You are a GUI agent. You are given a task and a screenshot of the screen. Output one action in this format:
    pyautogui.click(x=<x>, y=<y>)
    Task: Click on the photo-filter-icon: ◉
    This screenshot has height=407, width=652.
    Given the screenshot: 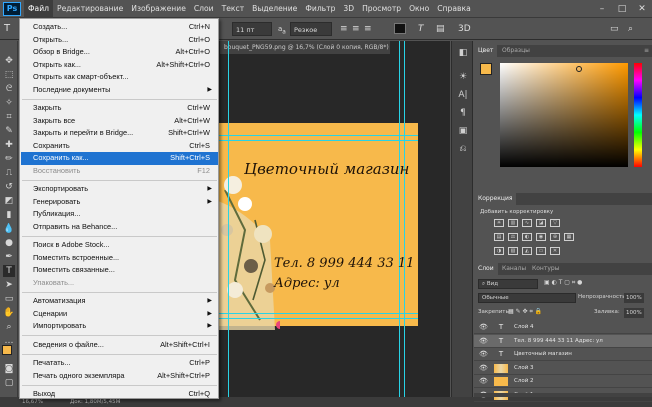 What is the action you would take?
    pyautogui.click(x=541, y=237)
    